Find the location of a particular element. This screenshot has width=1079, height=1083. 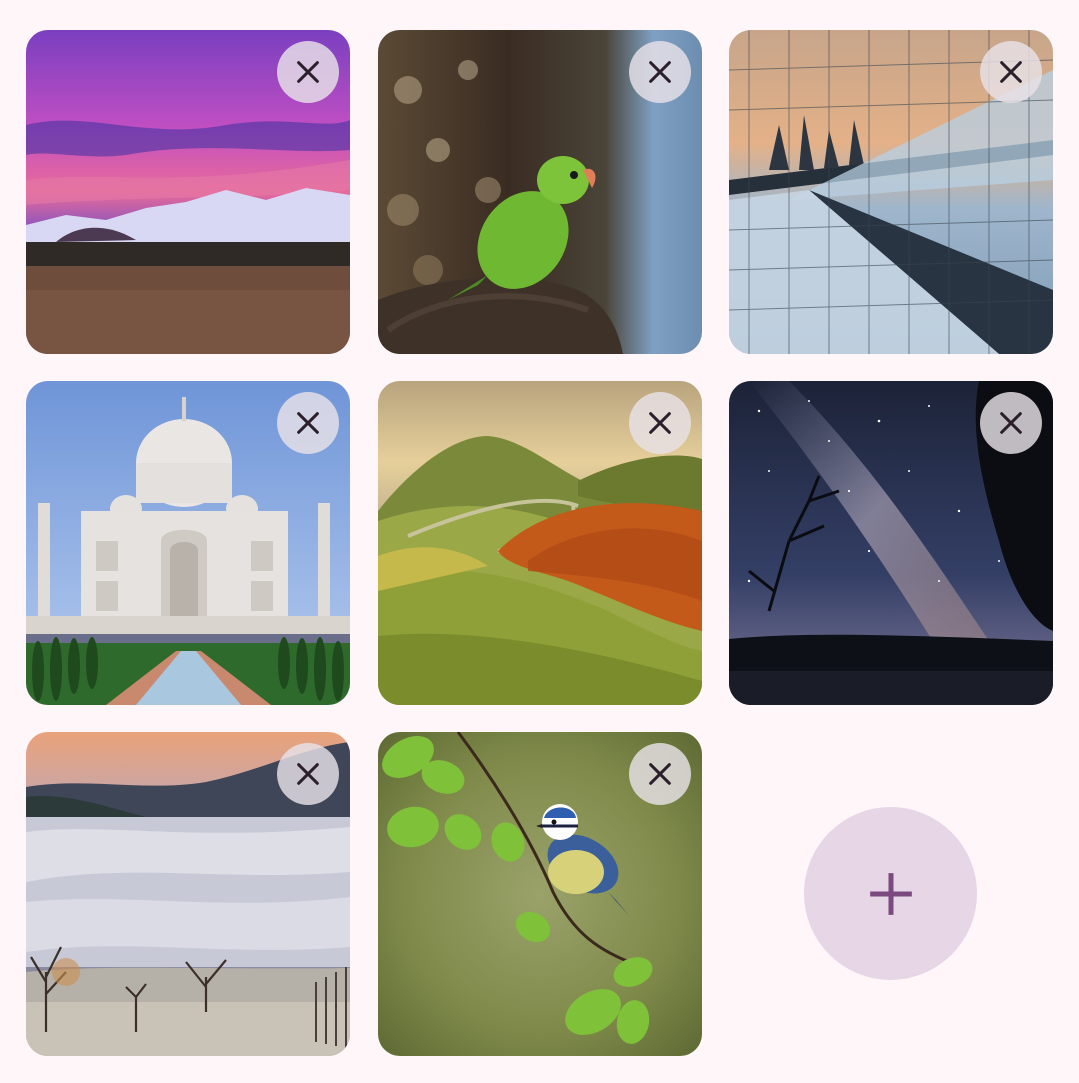

image-blue-tit-bird is located at coordinates (540, 894).